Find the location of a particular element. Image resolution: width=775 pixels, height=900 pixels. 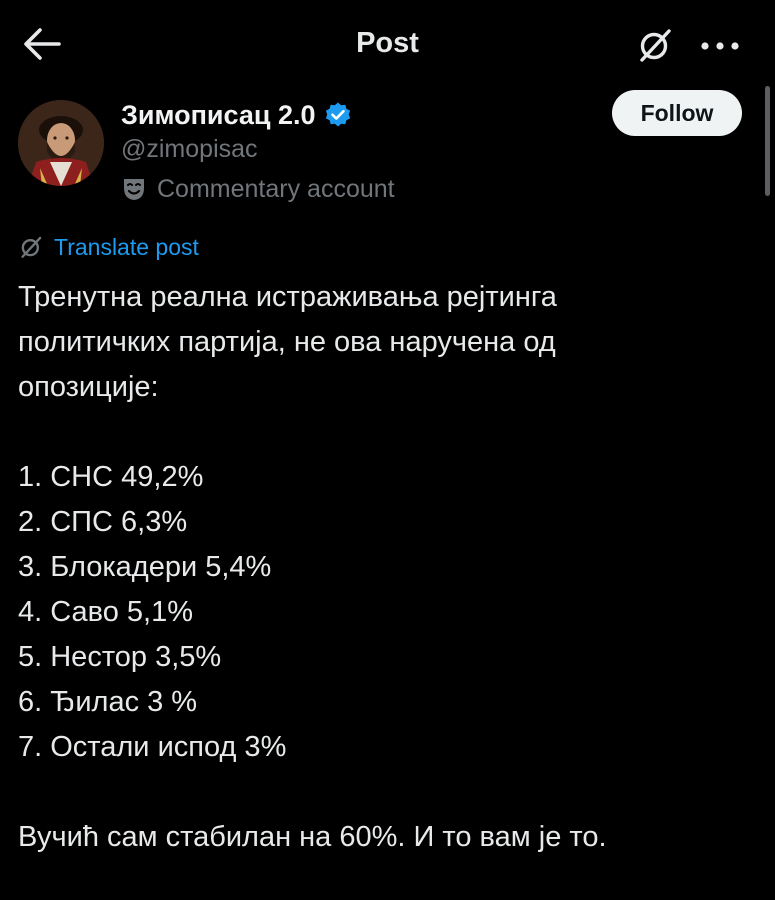

avatar is located at coordinates (61, 143).